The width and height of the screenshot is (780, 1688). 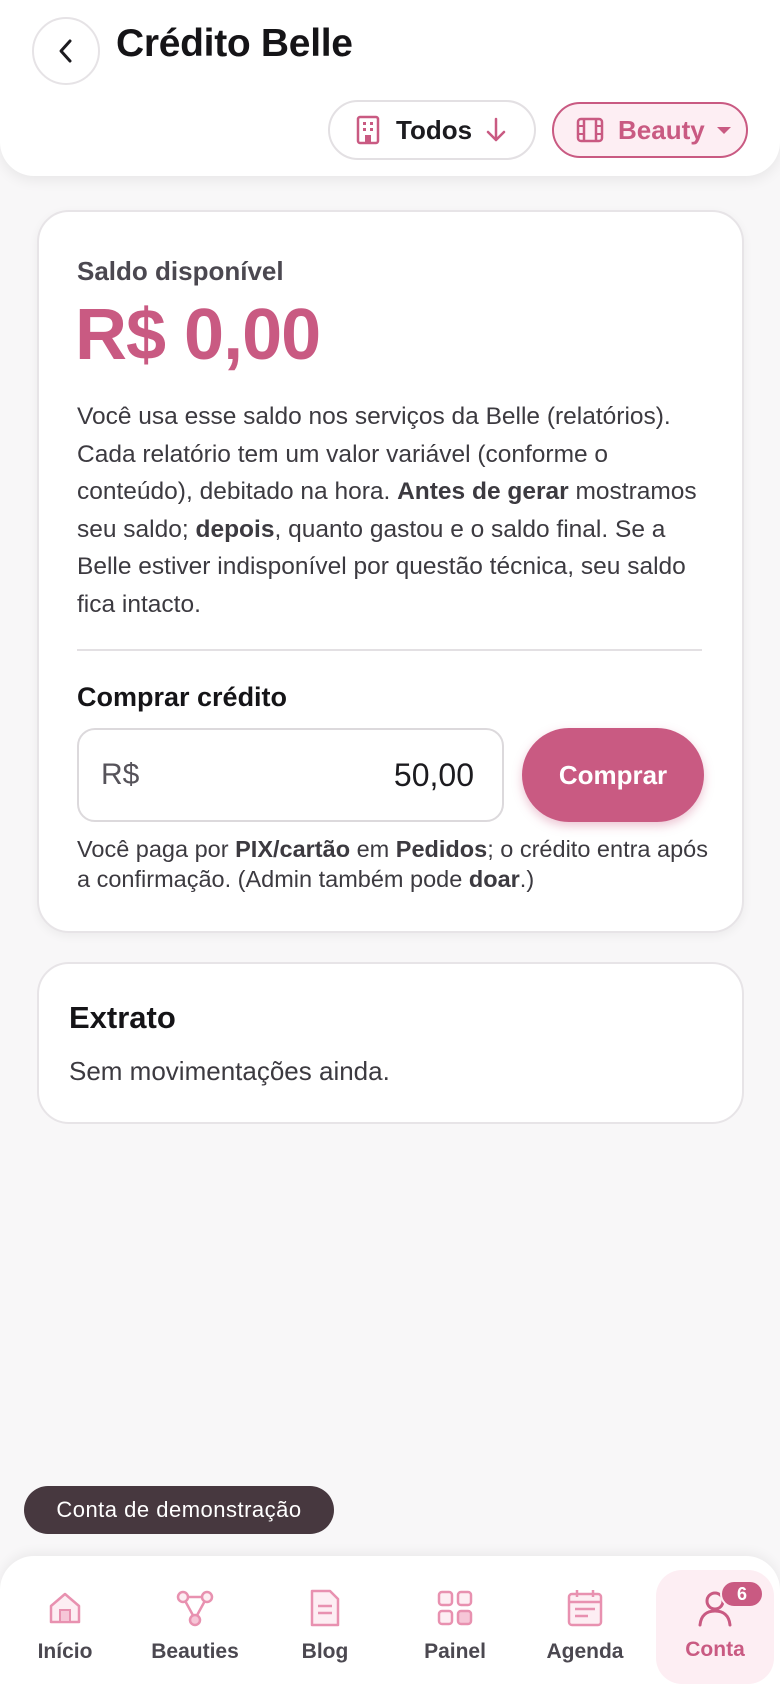 What do you see at coordinates (715, 1649) in the screenshot?
I see `nav-label-conta: Conta` at bounding box center [715, 1649].